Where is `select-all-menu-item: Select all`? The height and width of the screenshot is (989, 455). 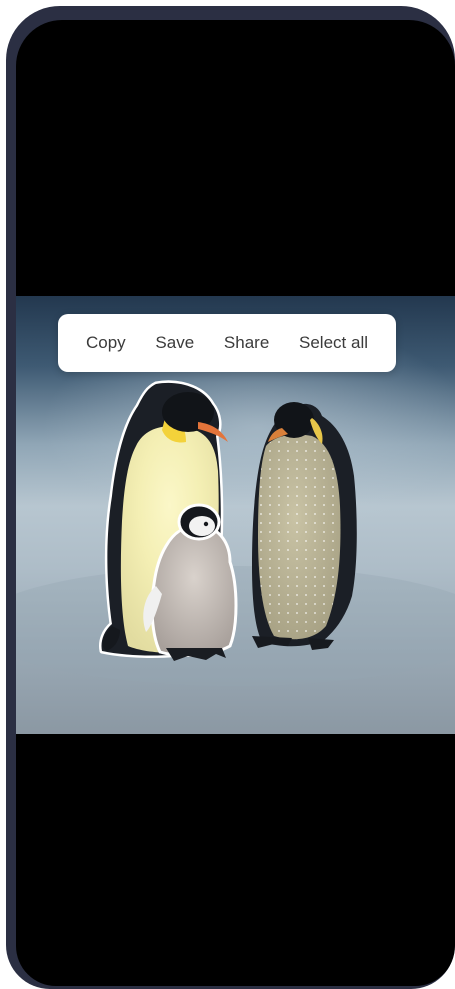
select-all-menu-item: Select all is located at coordinates (333, 343).